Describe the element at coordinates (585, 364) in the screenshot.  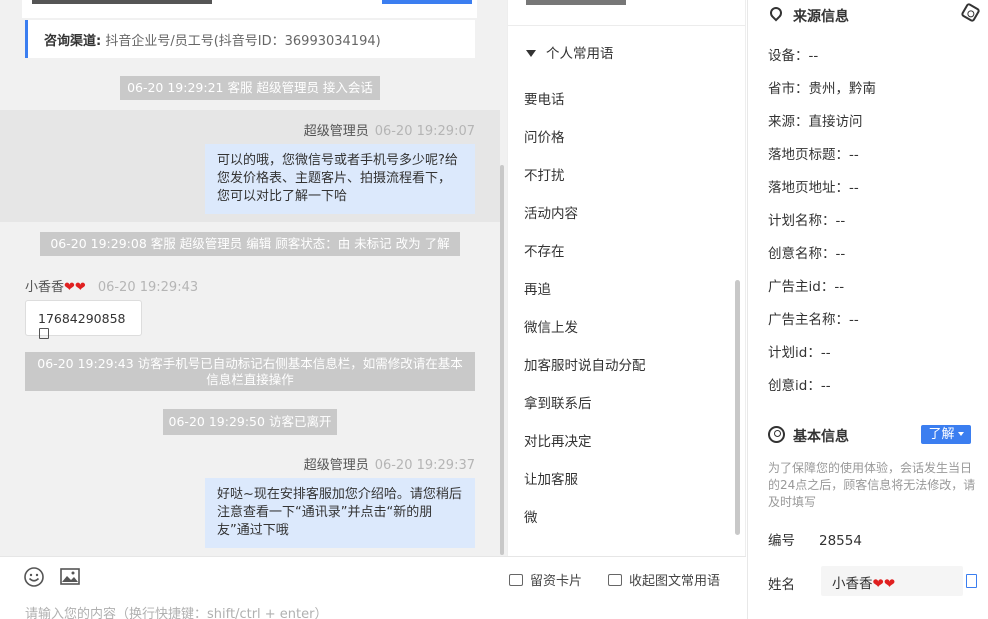
I see `phrase-item: 加客服时说自动分配` at that location.